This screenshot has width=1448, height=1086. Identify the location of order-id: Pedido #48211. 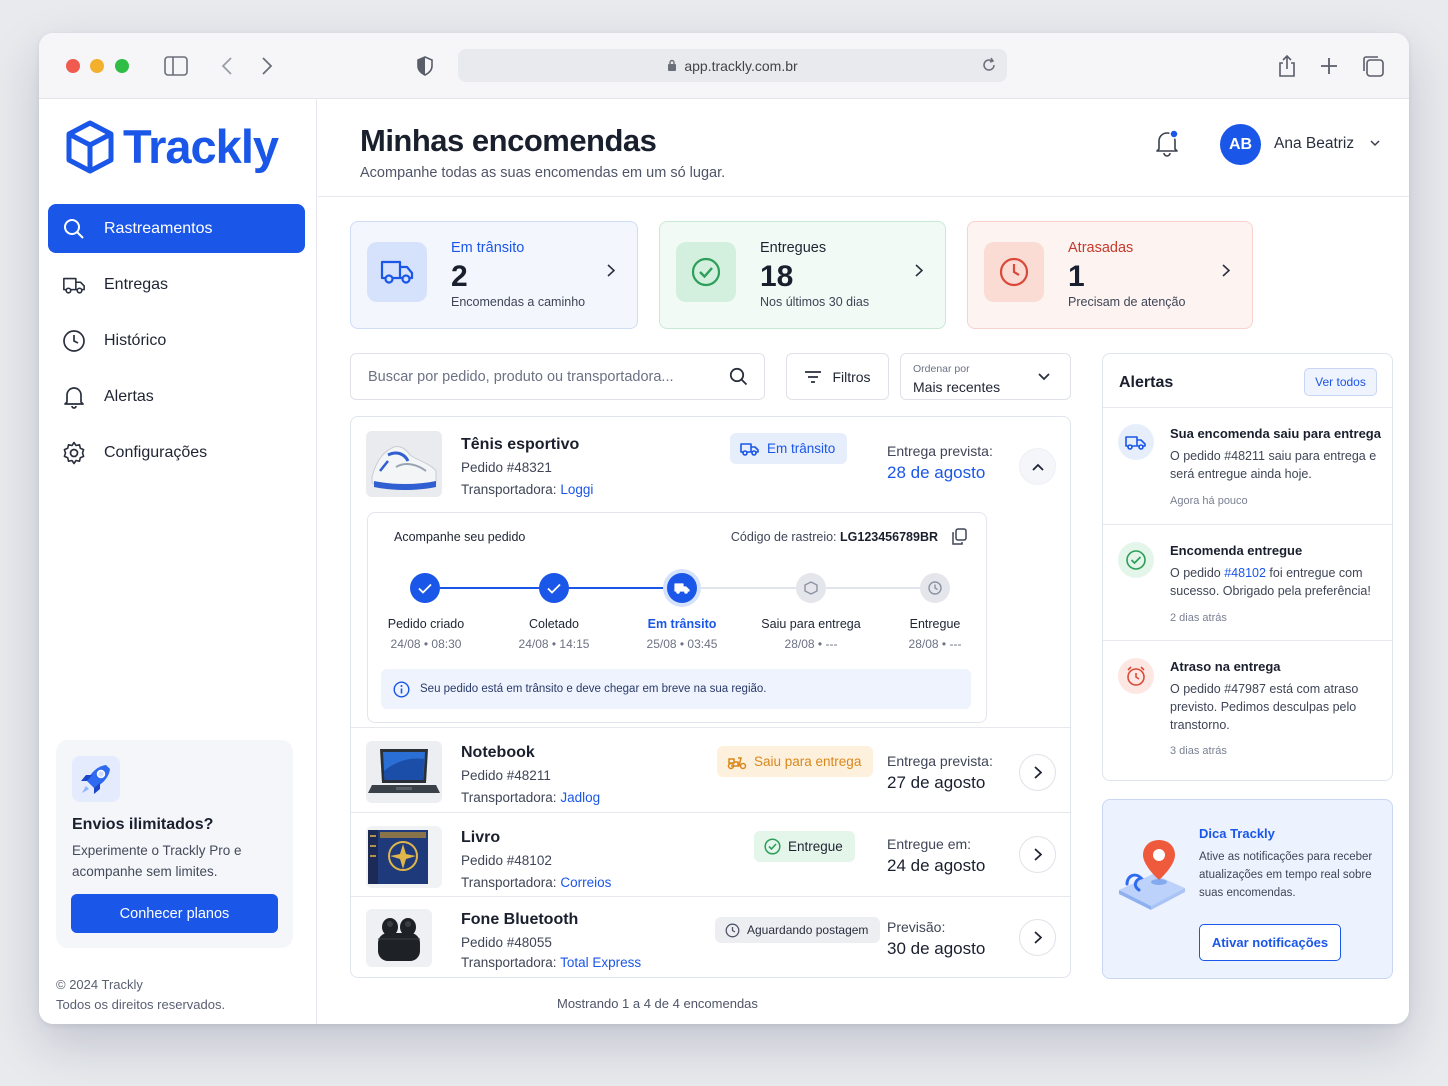
(506, 775).